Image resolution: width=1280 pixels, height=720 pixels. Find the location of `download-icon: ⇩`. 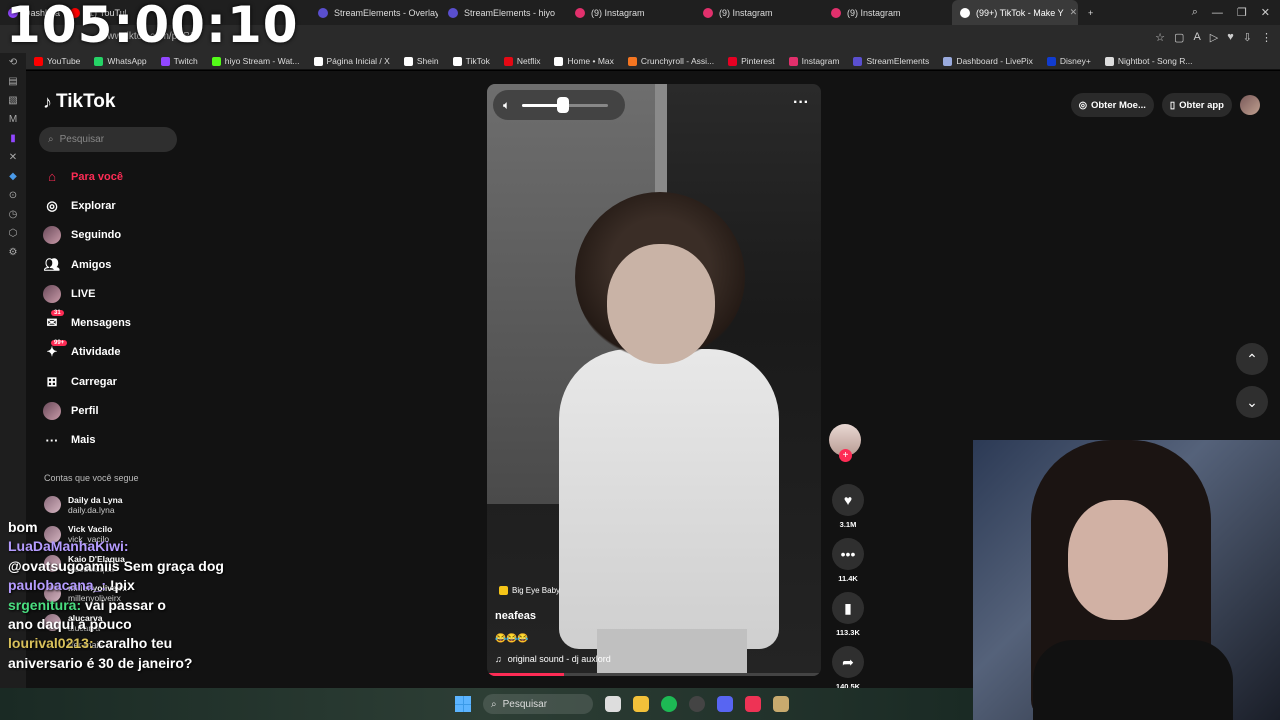

download-icon: ⇩ is located at coordinates (1247, 37).